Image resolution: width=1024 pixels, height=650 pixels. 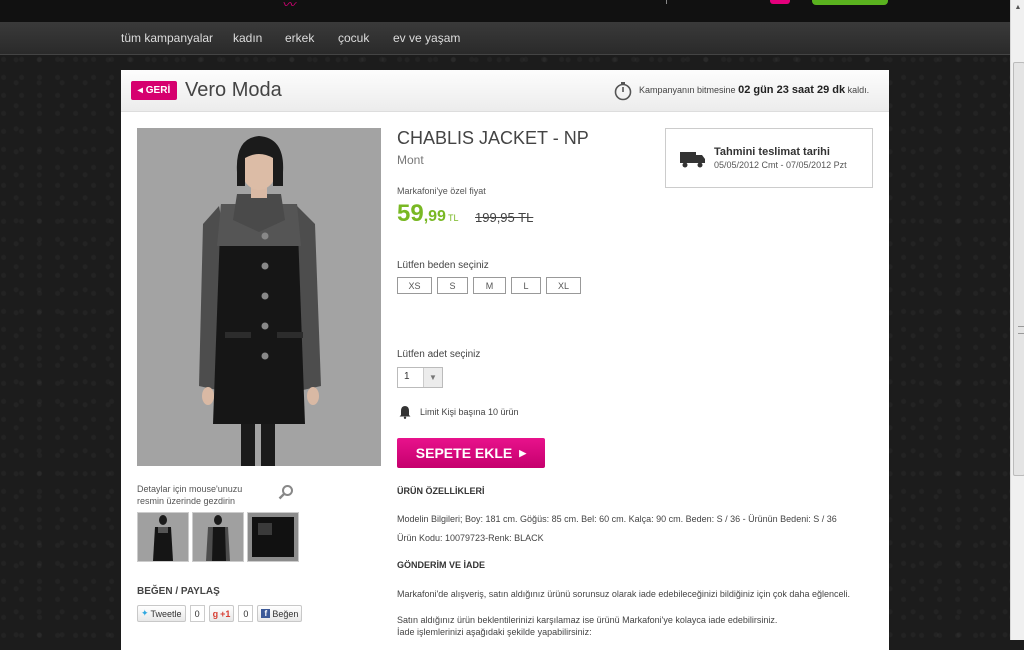 I want to click on nav-item-women: kadın, so click(x=247, y=38).